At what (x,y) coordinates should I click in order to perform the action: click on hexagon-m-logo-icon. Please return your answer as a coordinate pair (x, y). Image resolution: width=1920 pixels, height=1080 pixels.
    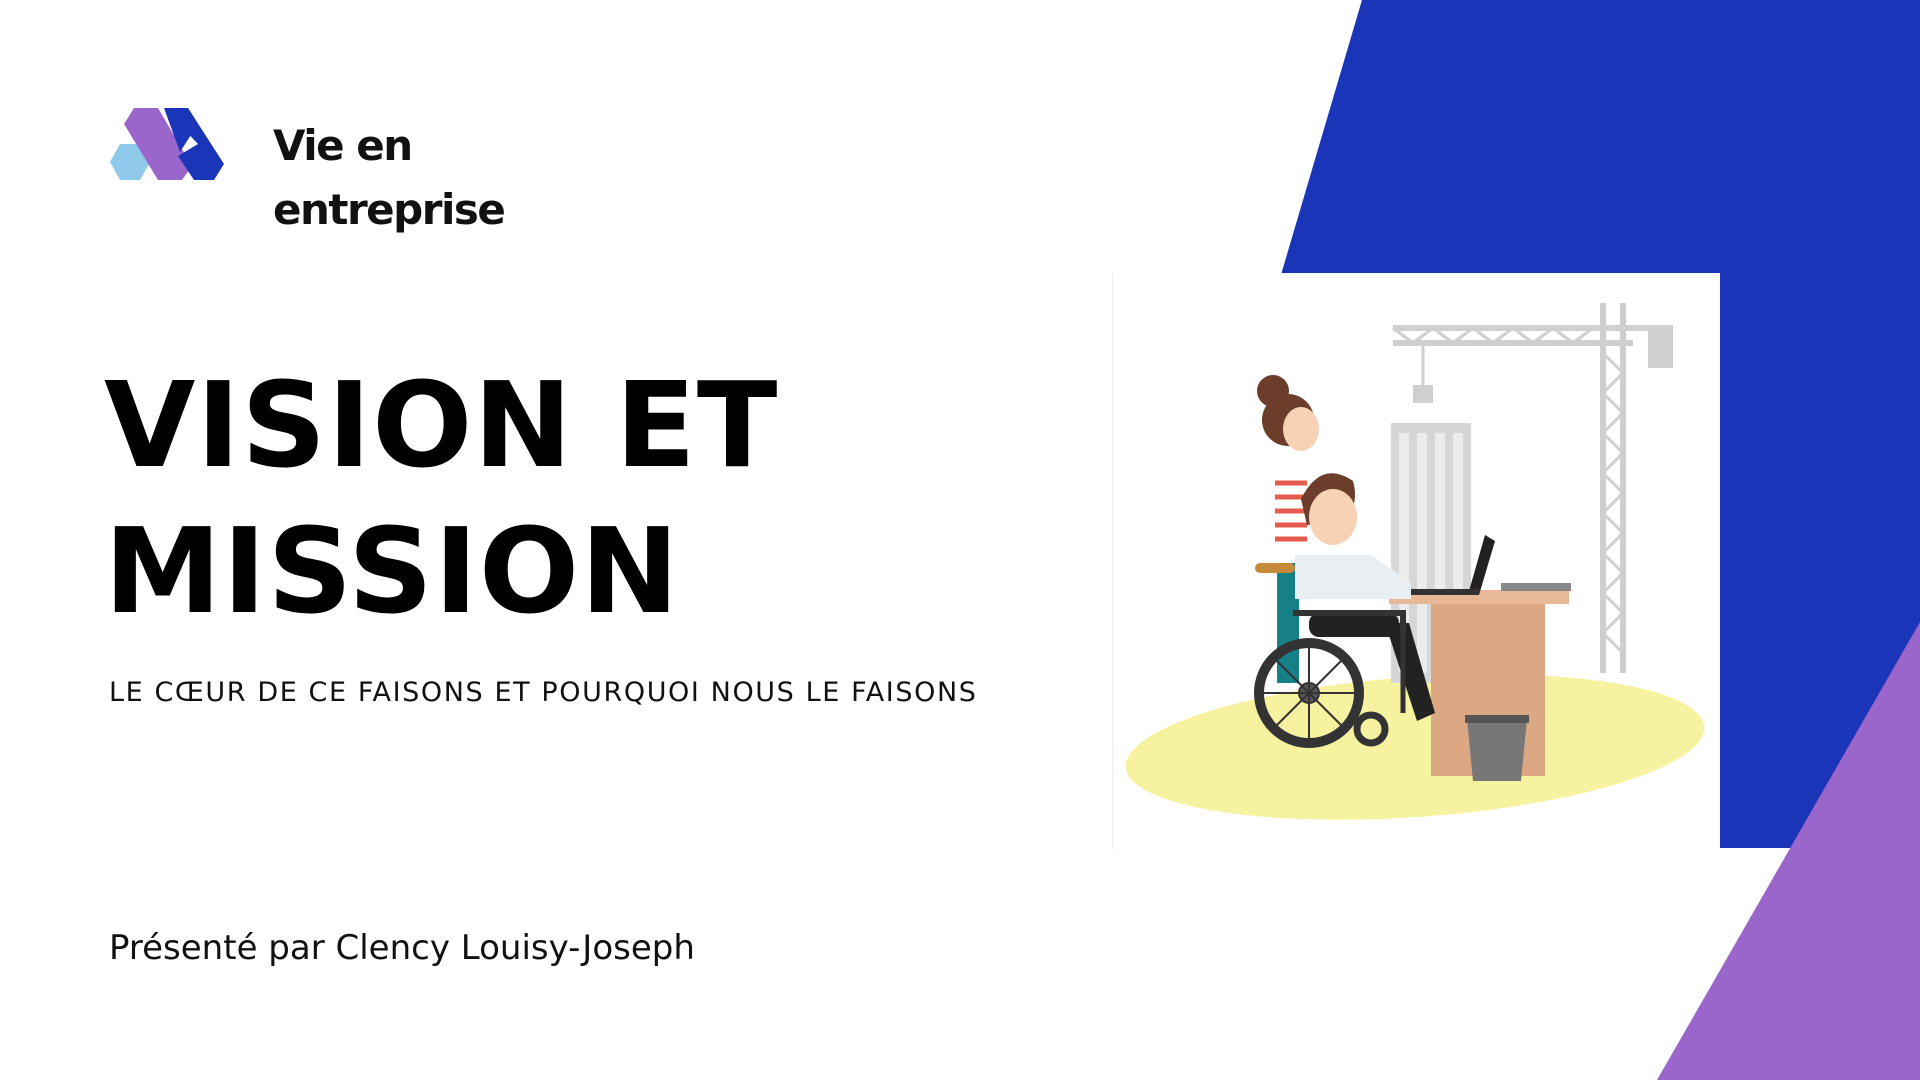
    Looking at the image, I should click on (167, 144).